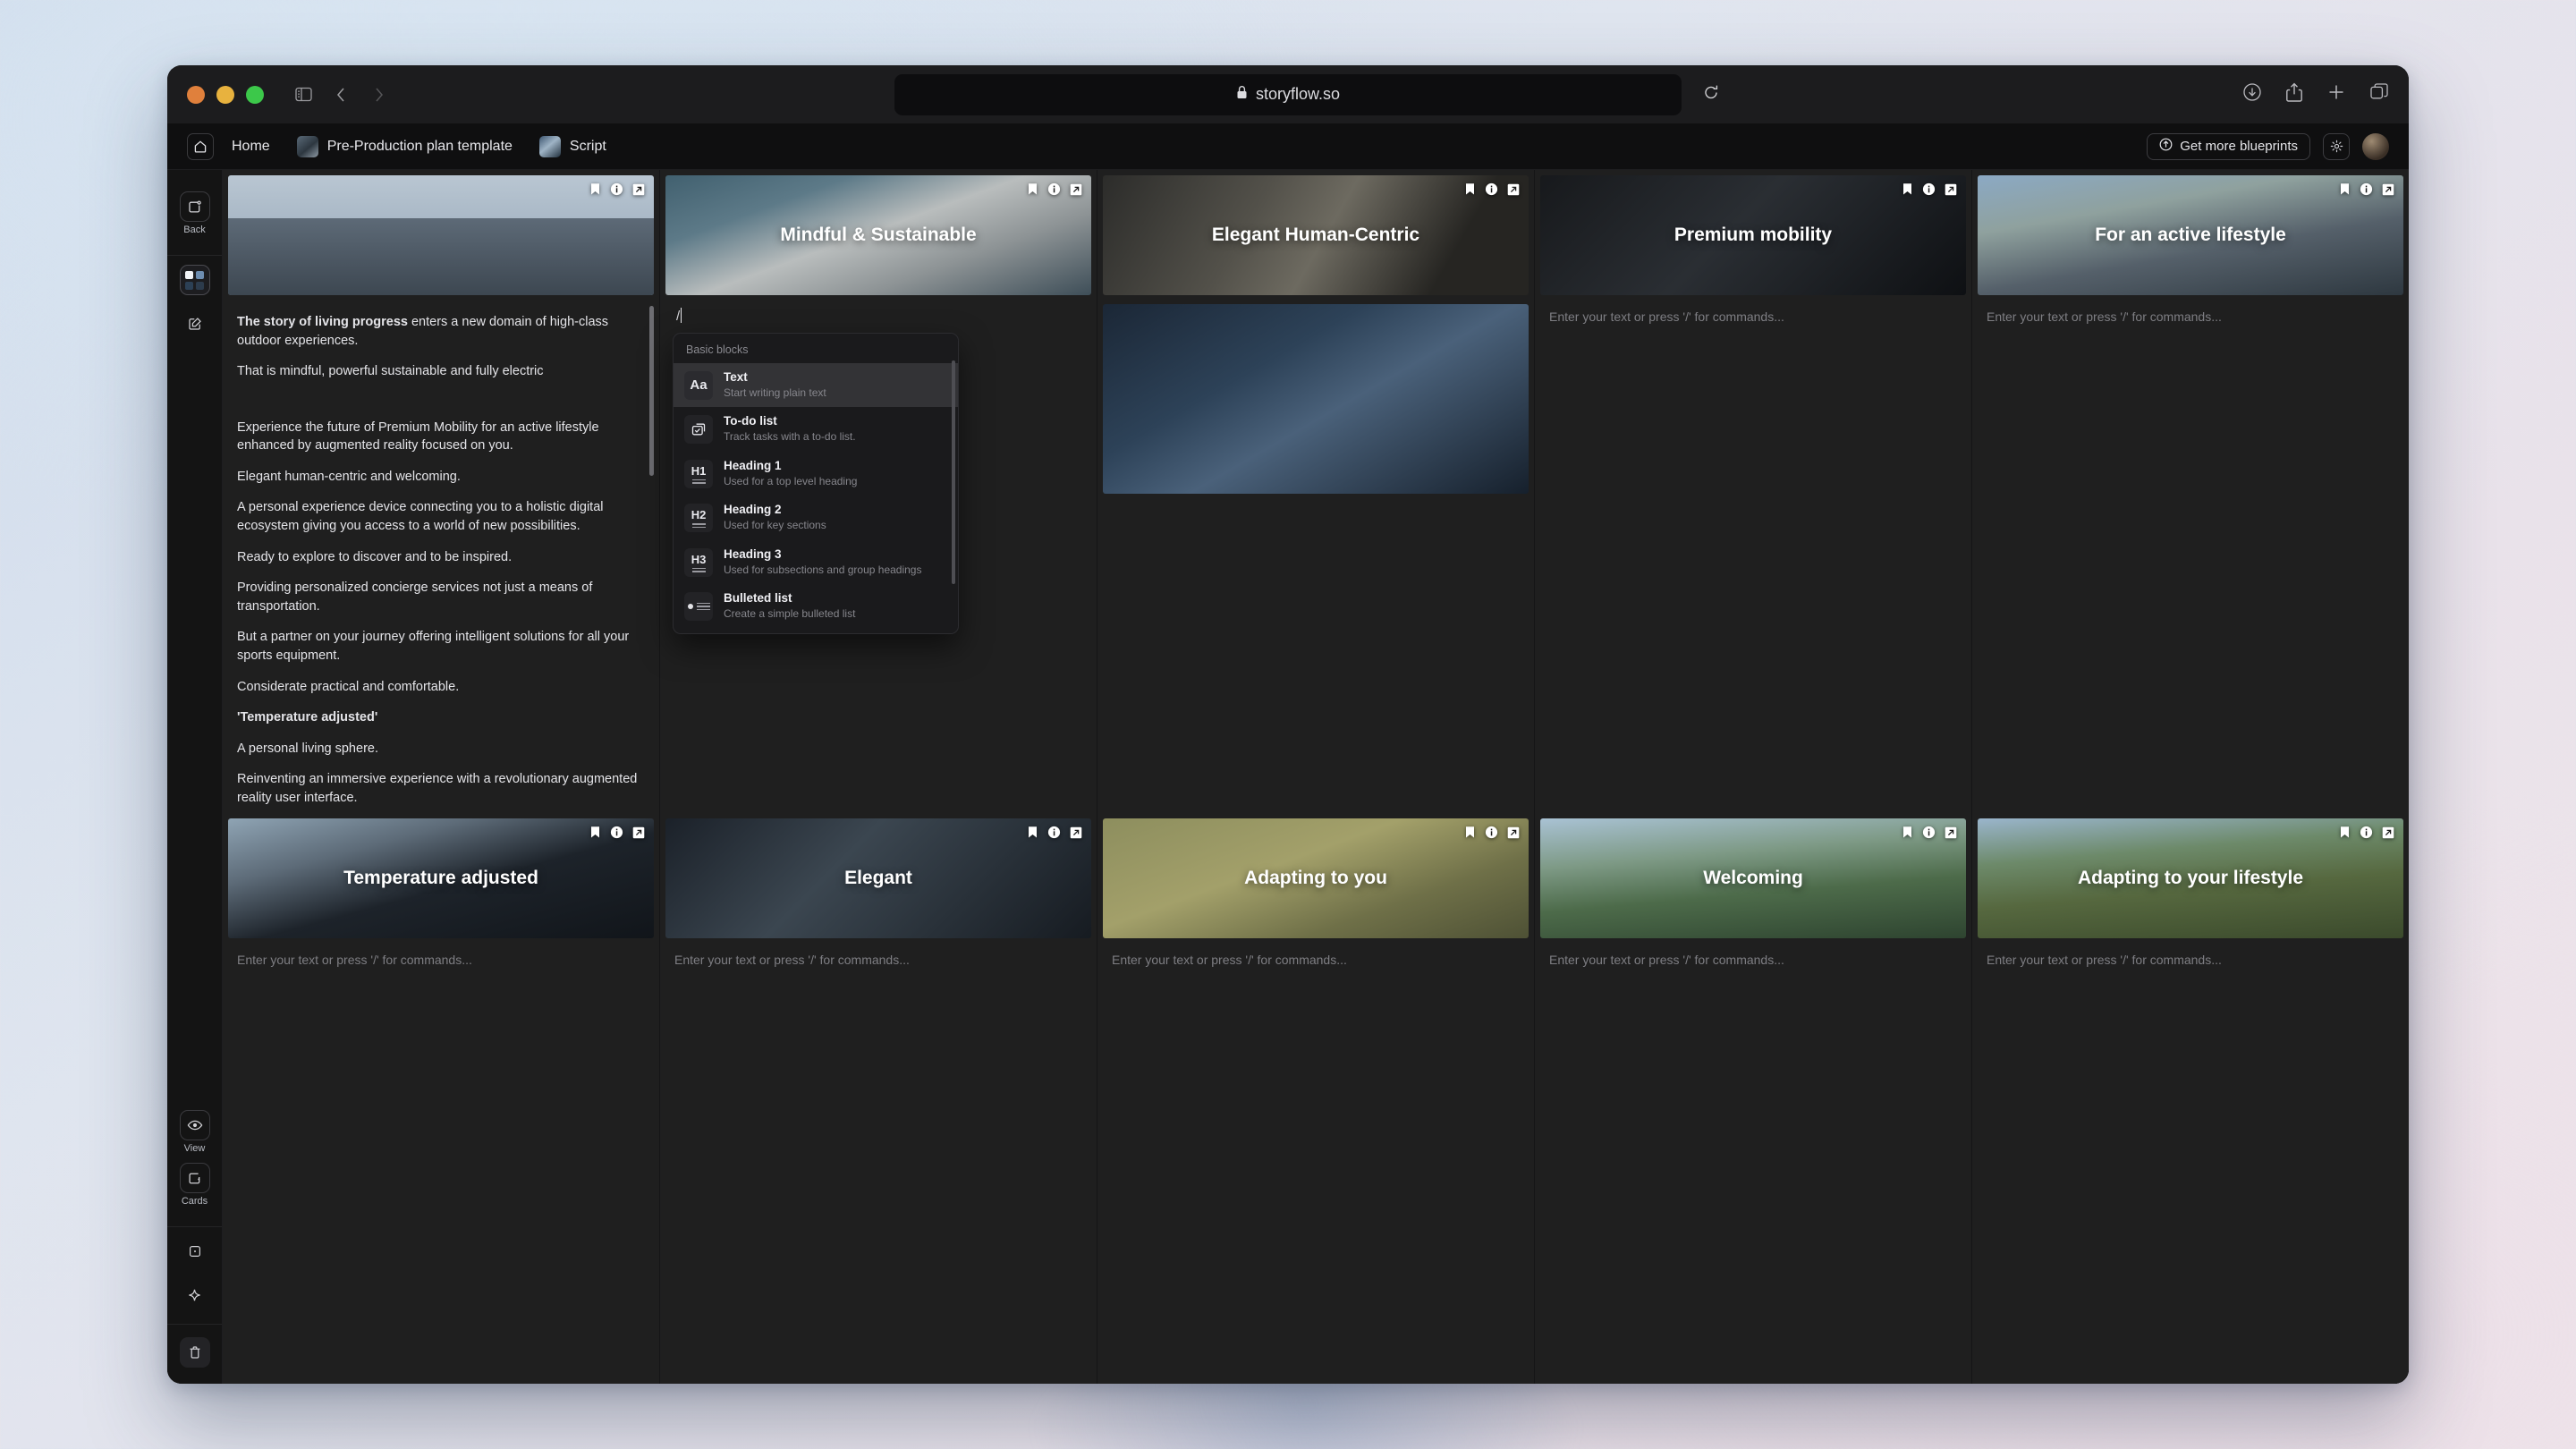 This screenshot has width=2576, height=1449. I want to click on edit-square-icon, so click(195, 324).